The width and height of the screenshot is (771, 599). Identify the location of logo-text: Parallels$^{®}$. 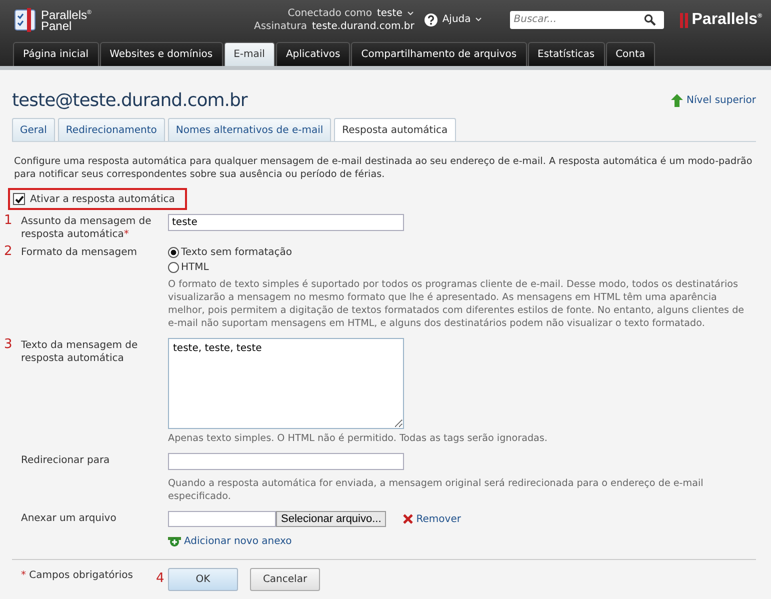
(66, 14).